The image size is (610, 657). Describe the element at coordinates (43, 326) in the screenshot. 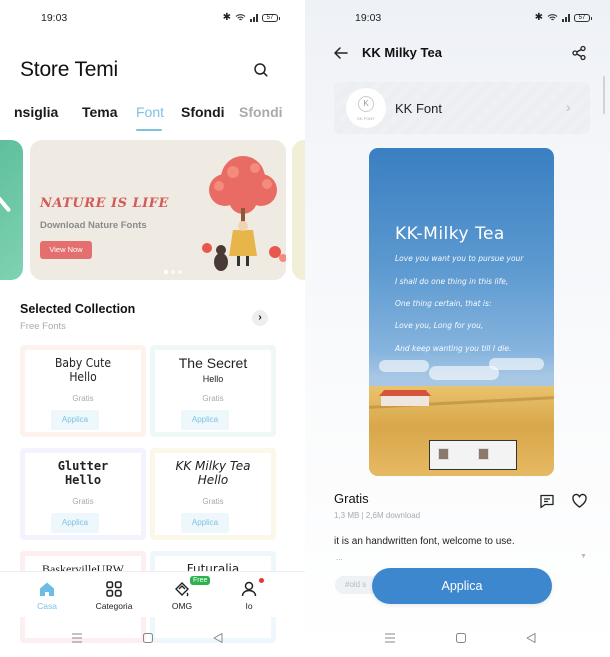

I see `section-subtitle: Free Fonts` at that location.